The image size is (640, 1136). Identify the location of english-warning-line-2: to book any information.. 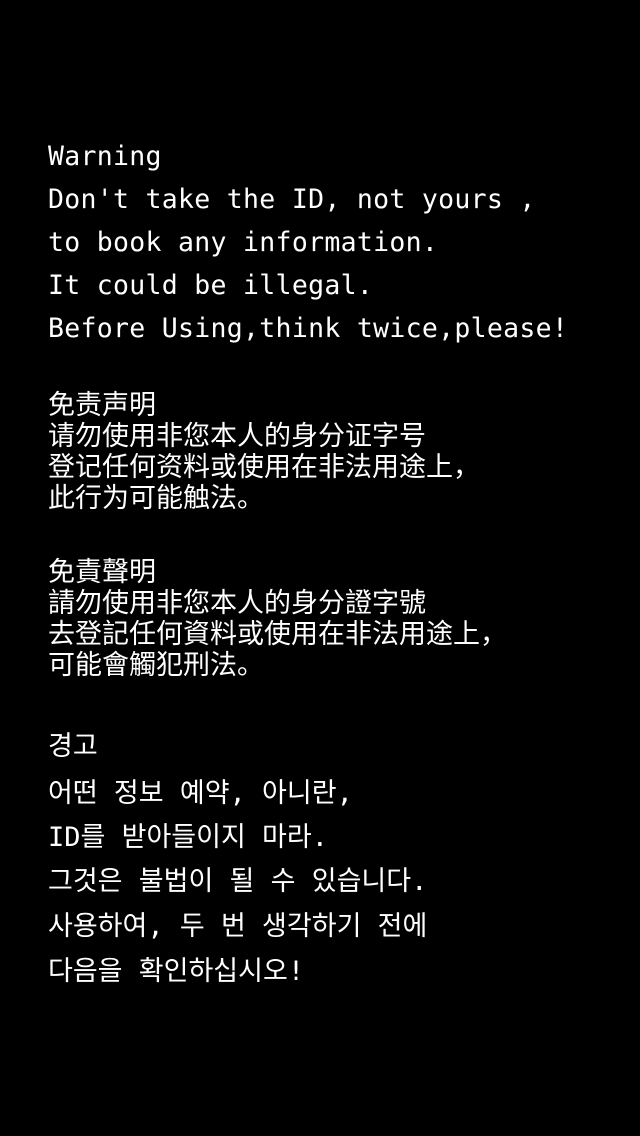
(243, 242).